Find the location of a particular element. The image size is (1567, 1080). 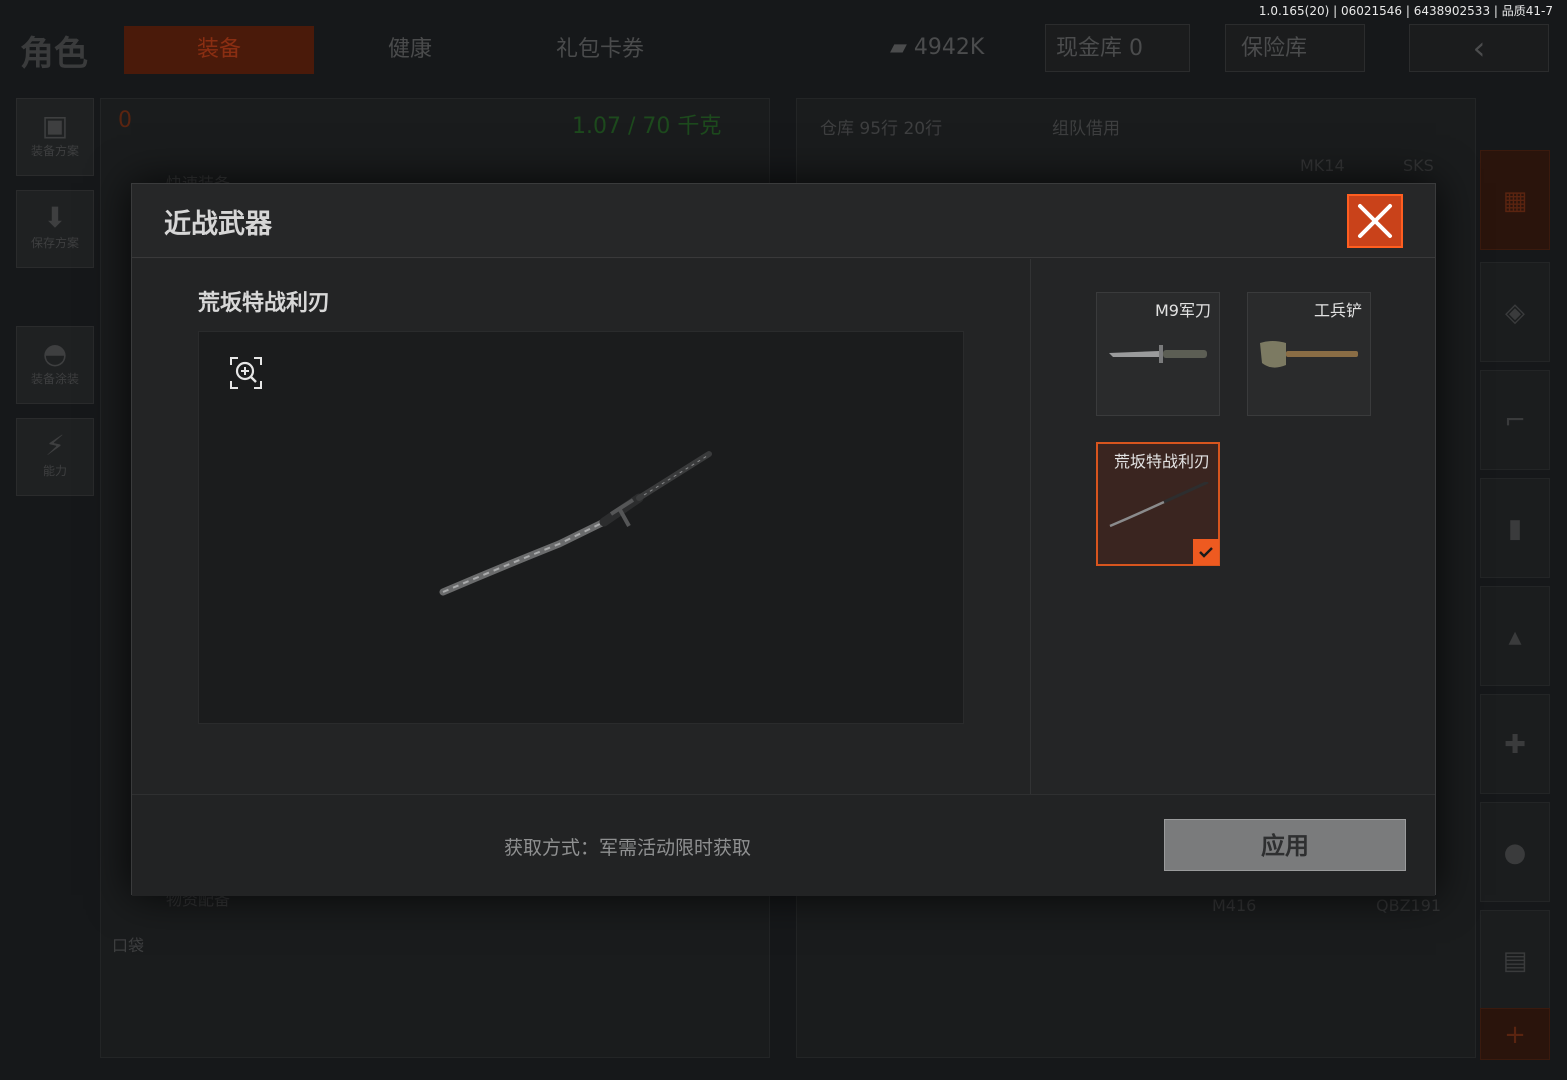

armor-icon: ◈ is located at coordinates (1515, 313).